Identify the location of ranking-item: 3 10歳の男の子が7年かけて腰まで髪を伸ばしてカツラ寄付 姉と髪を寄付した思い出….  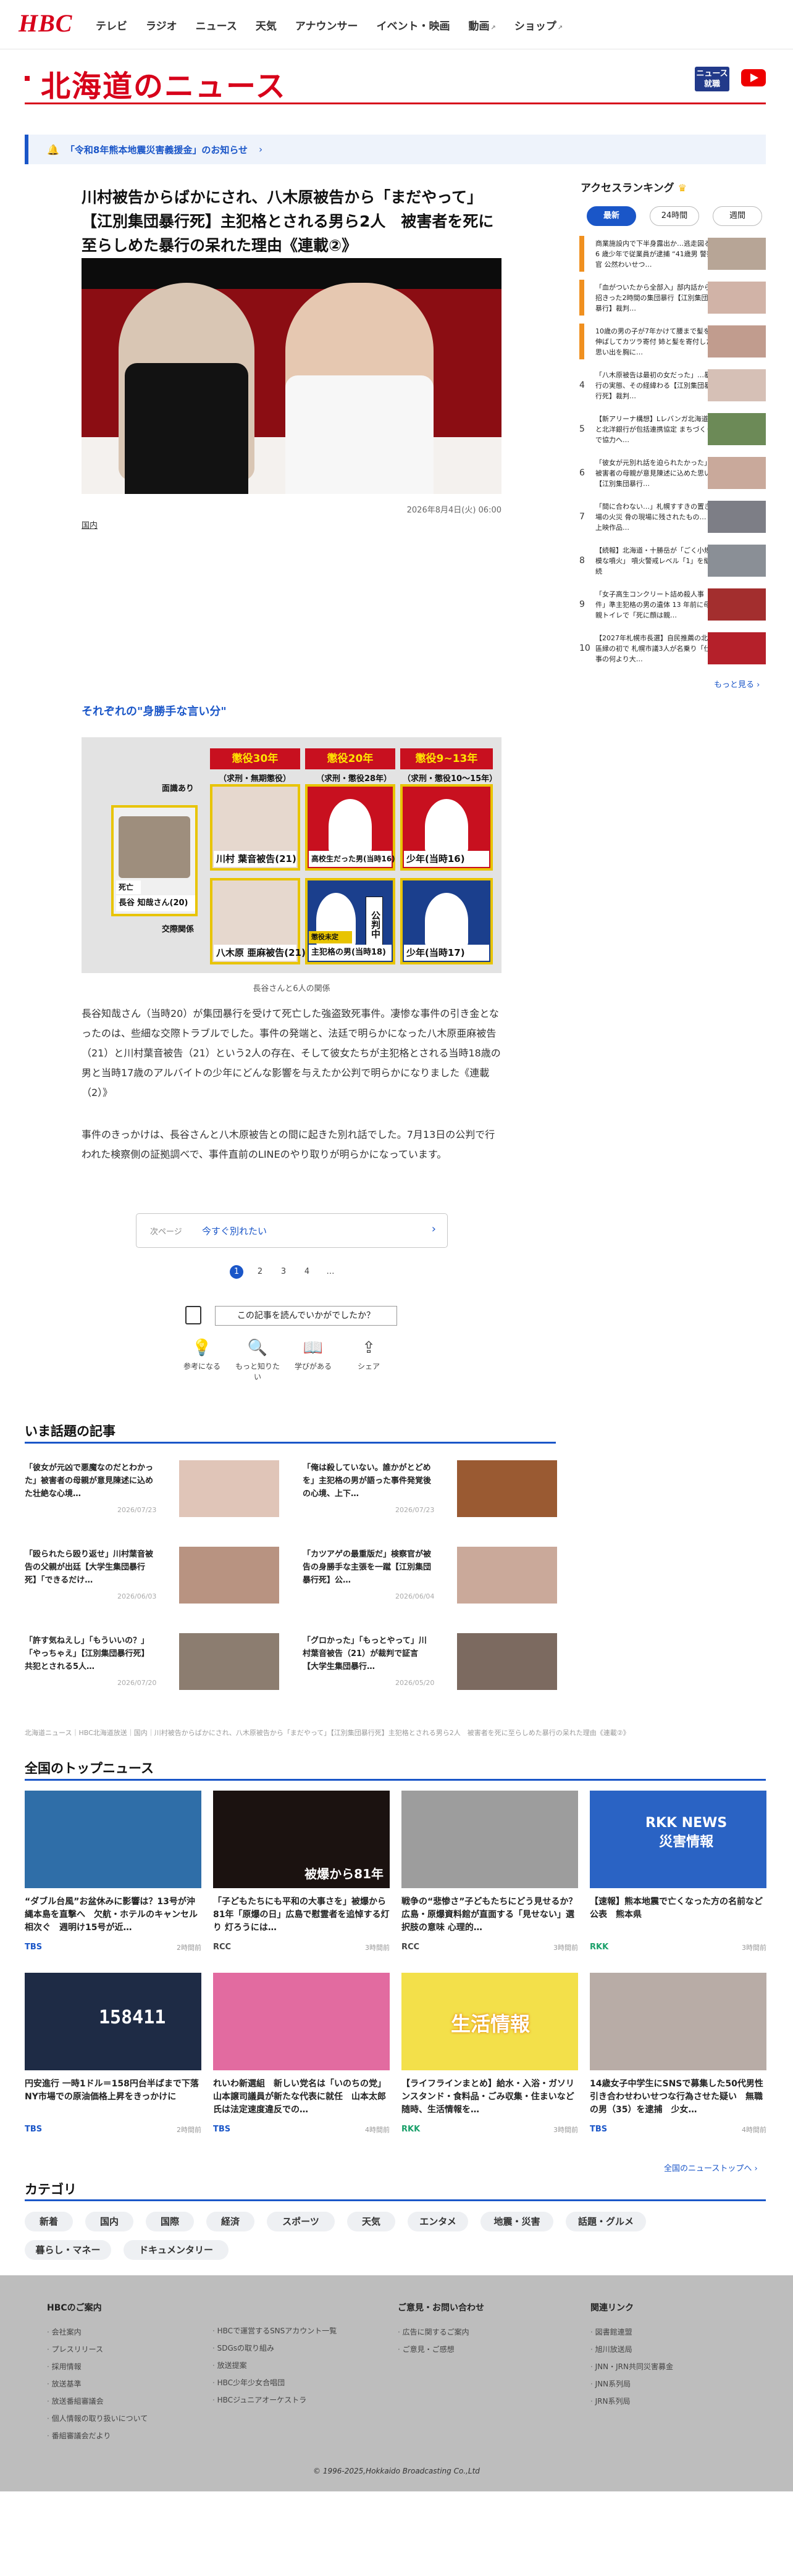
(672, 342).